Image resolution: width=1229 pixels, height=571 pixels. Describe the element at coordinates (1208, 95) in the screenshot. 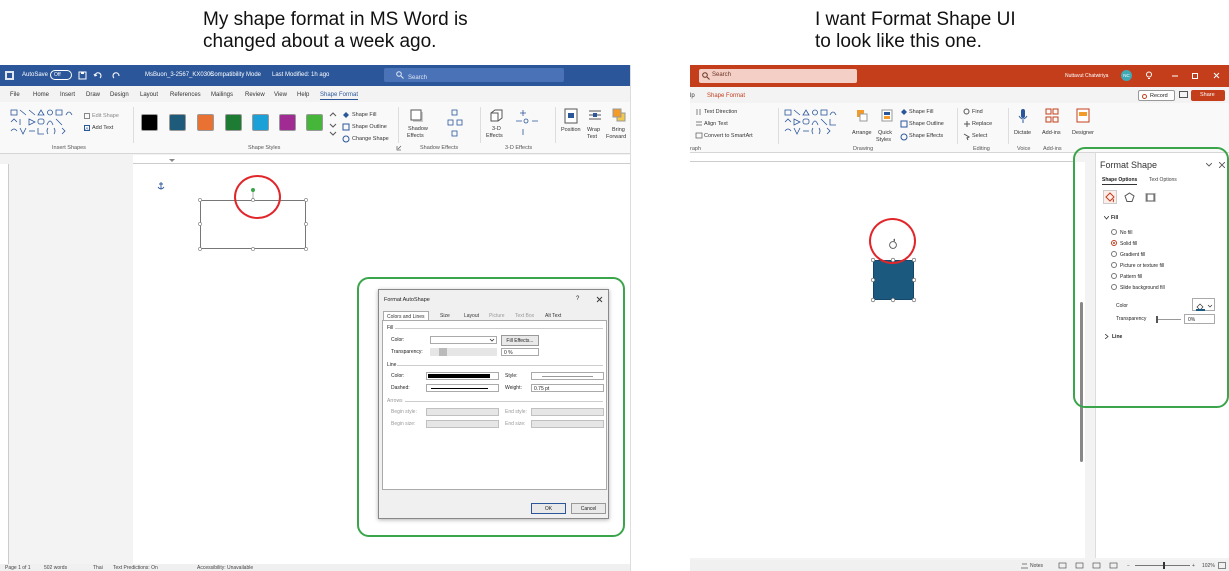

I see `share-button: Share` at that location.